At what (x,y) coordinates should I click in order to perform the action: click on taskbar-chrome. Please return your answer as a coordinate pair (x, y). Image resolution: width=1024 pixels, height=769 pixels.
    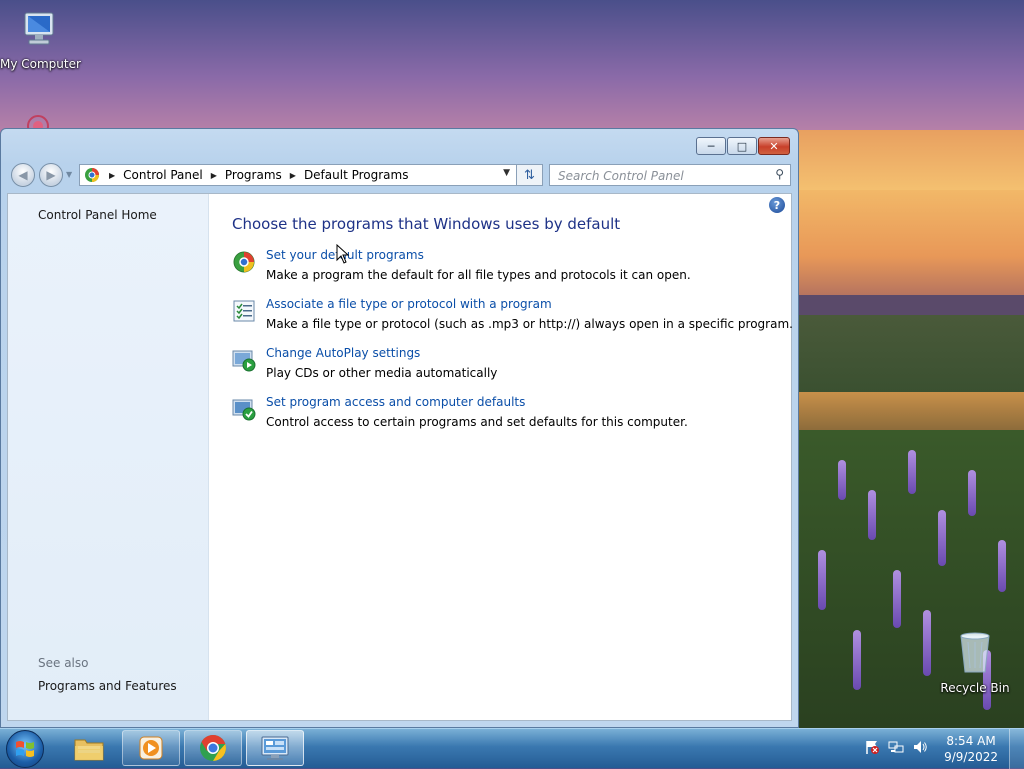
    Looking at the image, I should click on (213, 748).